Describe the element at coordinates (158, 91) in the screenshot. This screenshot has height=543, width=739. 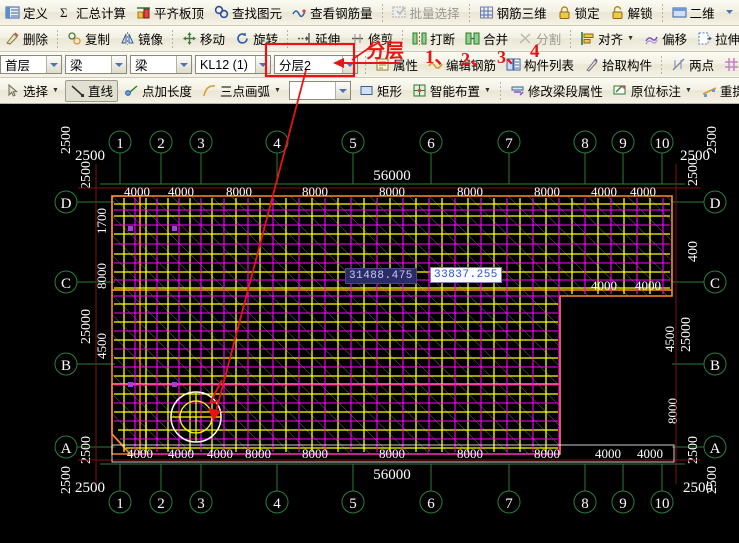
I see `toolbar-button-point-length: 点加长度` at that location.